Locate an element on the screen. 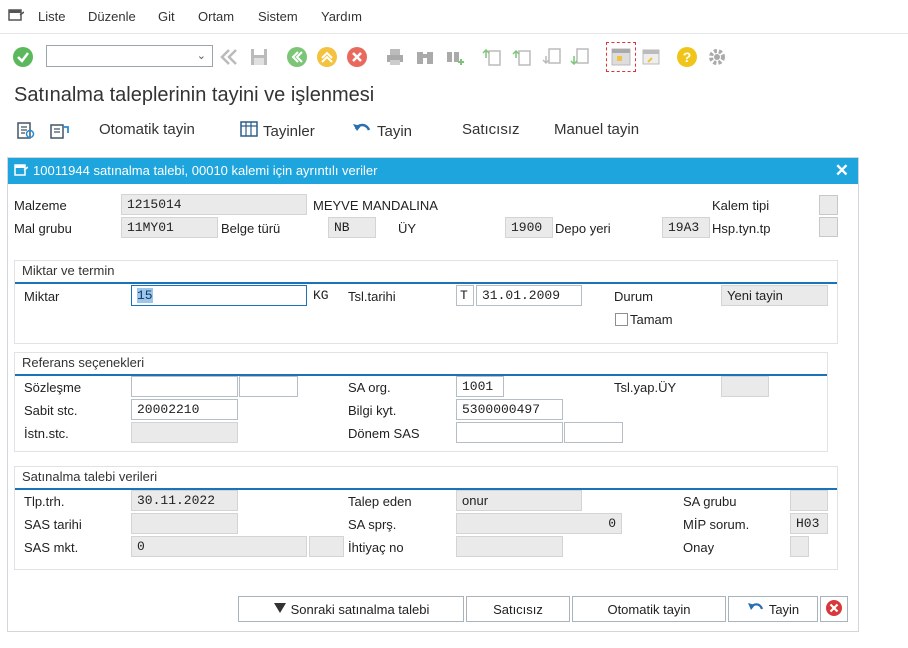 Image resolution: width=908 pixels, height=648 pixels. outline-agreement-input is located at coordinates (509, 432).